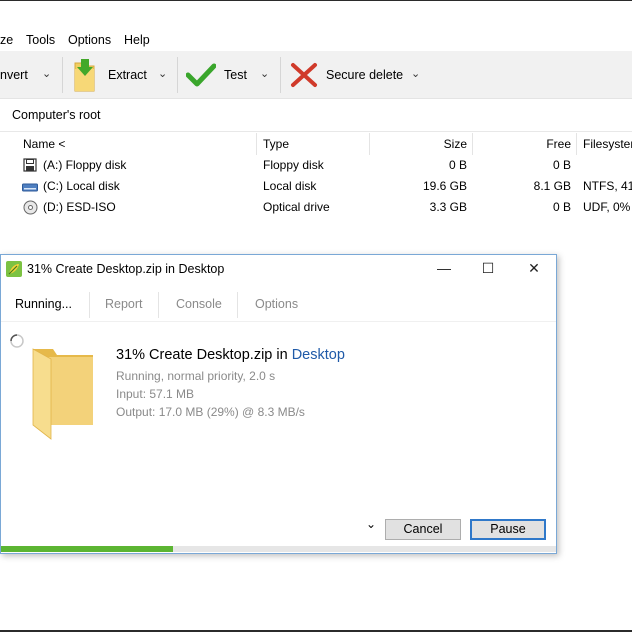  Describe the element at coordinates (30, 186) in the screenshot. I see `local-disk-icon` at that location.